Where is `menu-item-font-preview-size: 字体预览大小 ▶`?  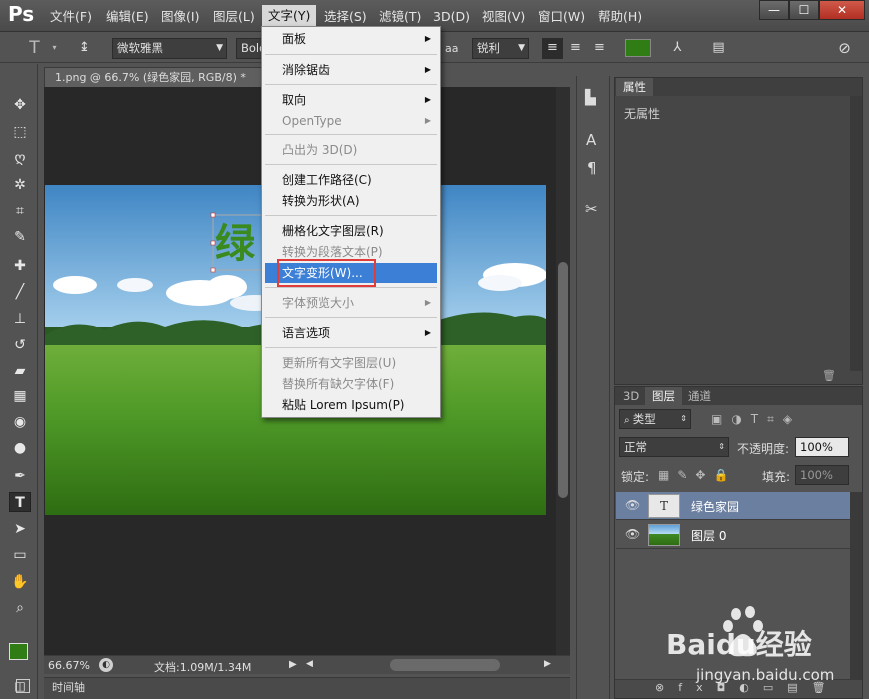
menu-item-font-preview-size: 字体预览大小 ▶ is located at coordinates (351, 303).